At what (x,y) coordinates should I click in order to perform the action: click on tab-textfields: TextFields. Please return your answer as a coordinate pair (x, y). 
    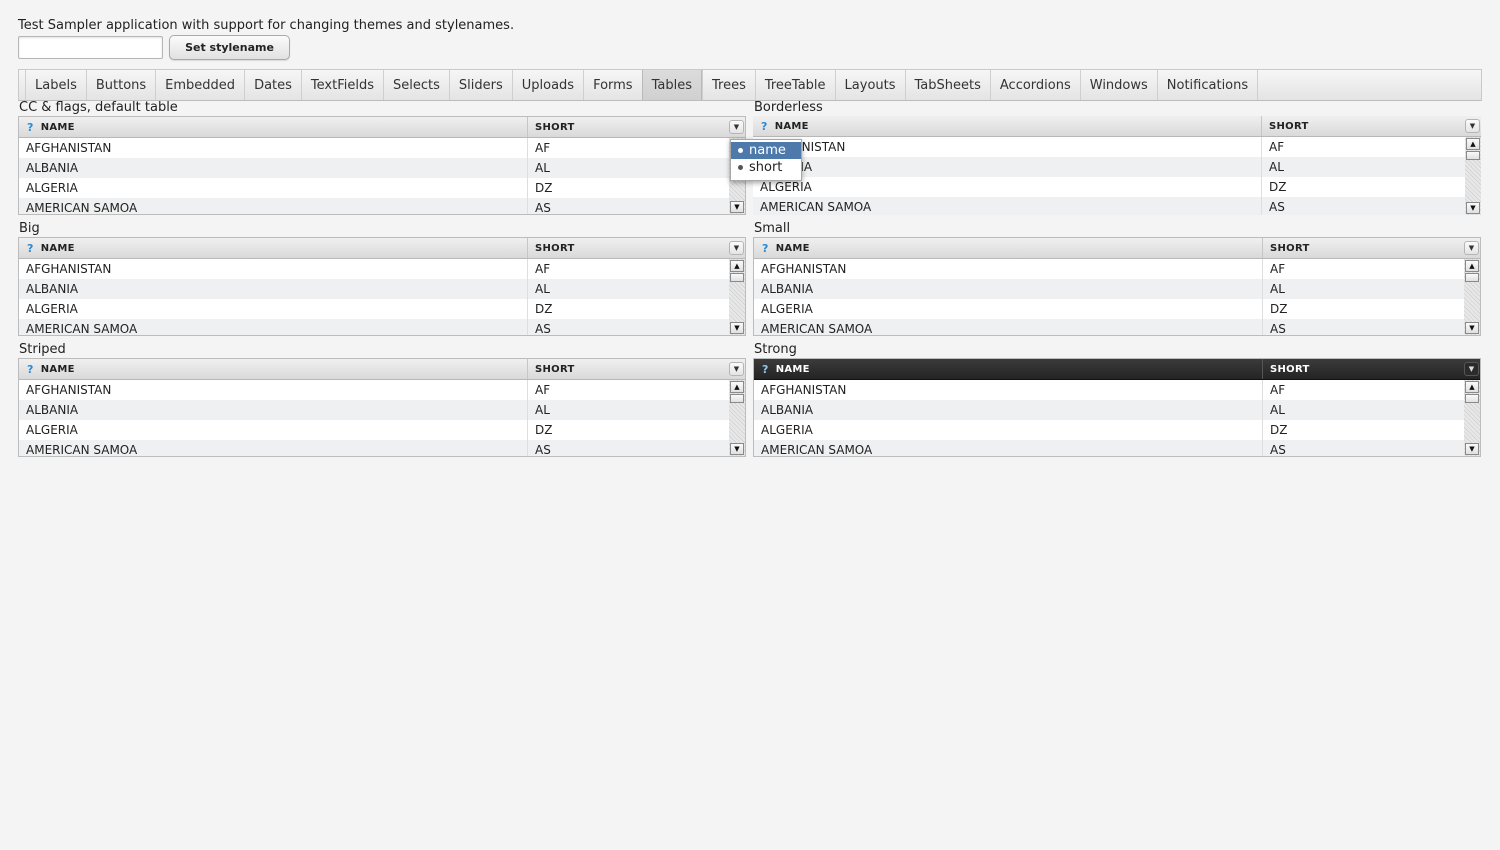
    Looking at the image, I should click on (341, 85).